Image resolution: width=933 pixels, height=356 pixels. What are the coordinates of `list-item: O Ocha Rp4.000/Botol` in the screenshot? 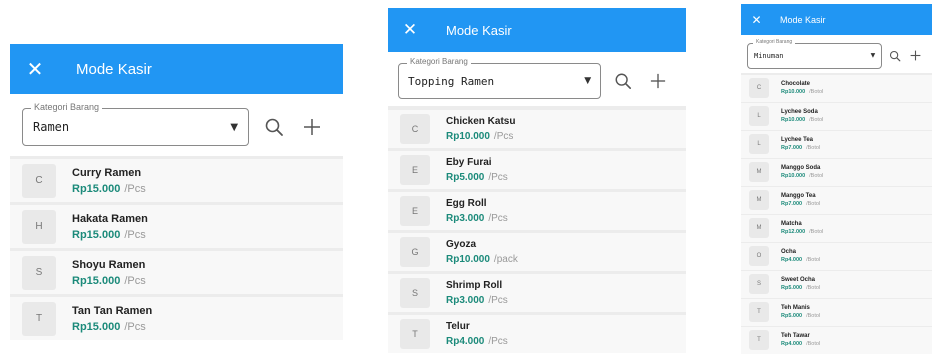 It's located at (836, 256).